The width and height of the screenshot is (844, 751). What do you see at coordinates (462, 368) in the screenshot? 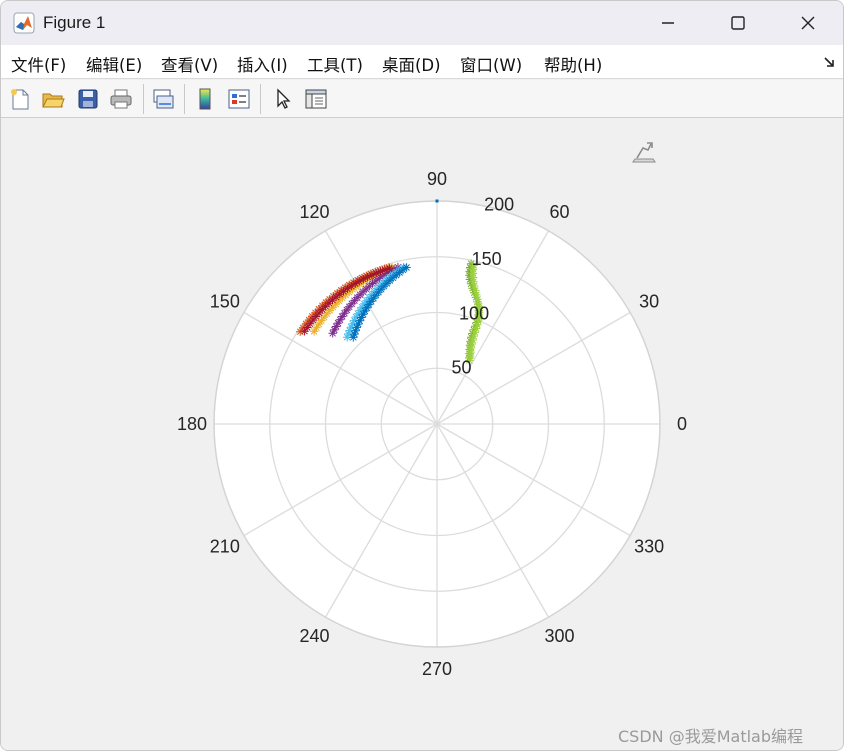
I see `r-tick-label: 50` at bounding box center [462, 368].